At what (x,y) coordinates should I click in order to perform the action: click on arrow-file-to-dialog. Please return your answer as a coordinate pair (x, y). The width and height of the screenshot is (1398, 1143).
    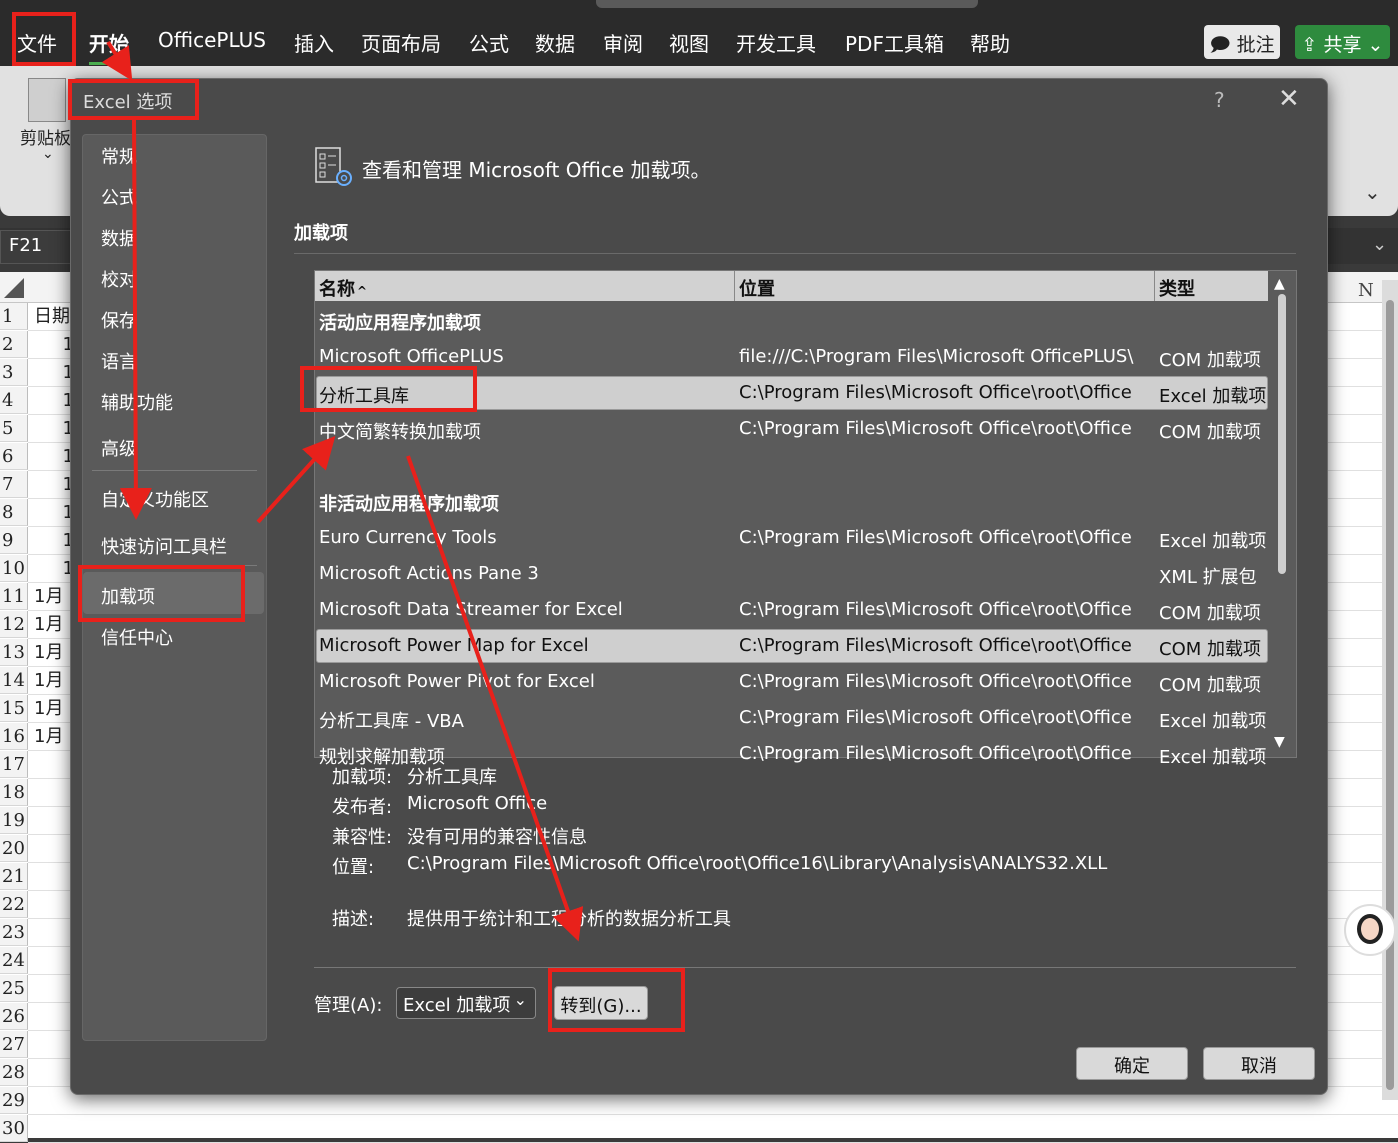
    Looking at the image, I should click on (117, 60).